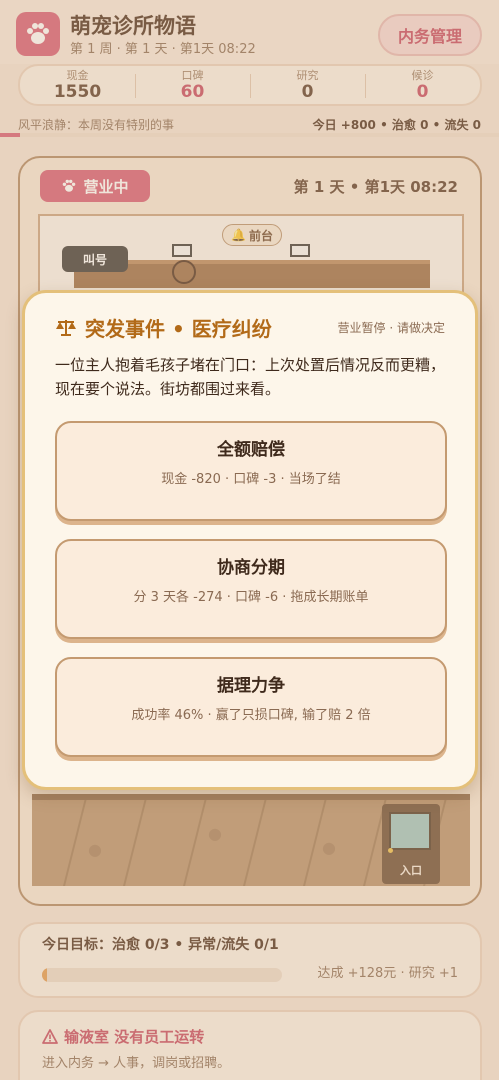 The width and height of the screenshot is (499, 1080). I want to click on scales-icon, so click(66, 327).